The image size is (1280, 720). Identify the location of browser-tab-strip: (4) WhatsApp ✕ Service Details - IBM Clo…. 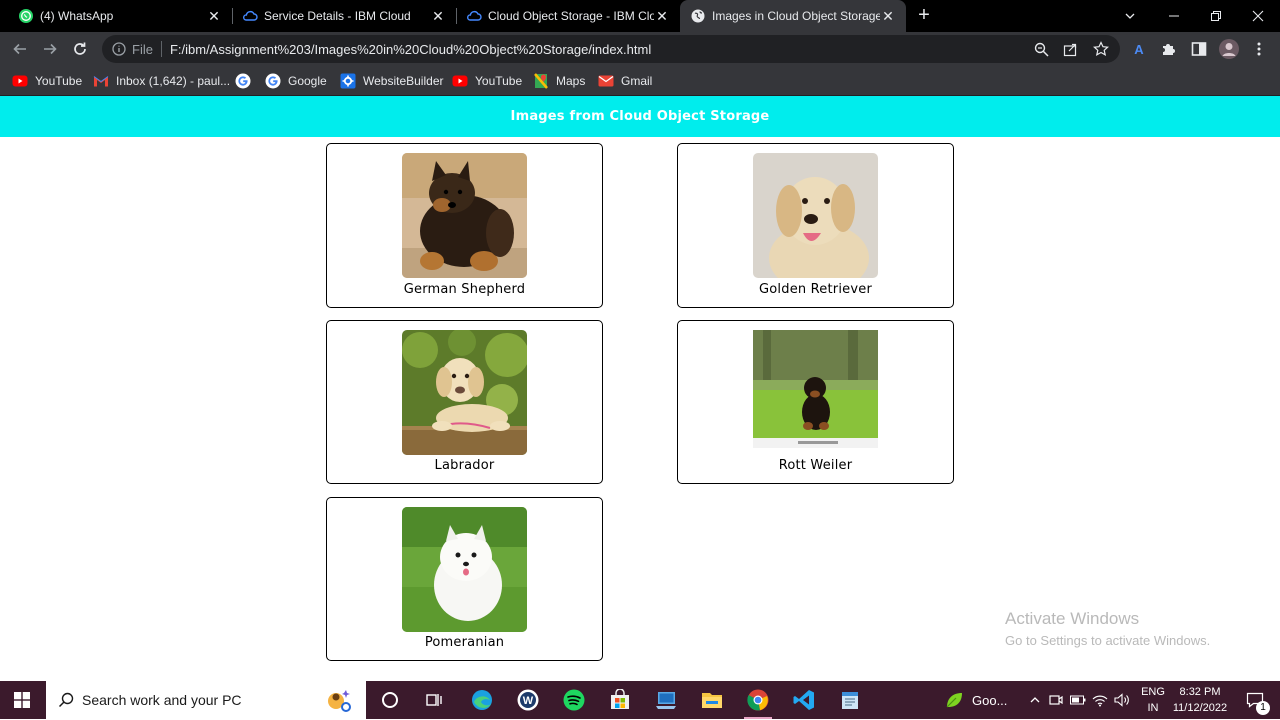
(640, 16).